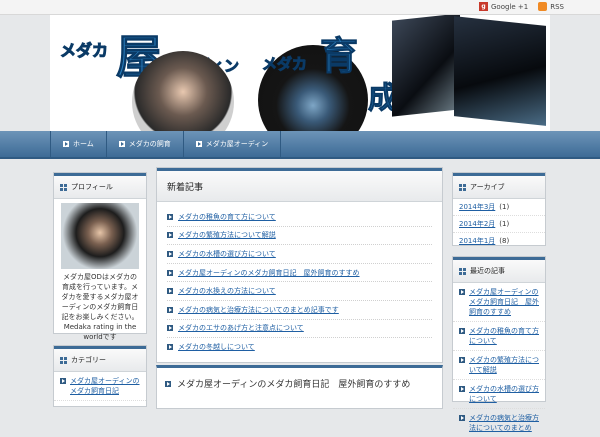 The image size is (600, 437). What do you see at coordinates (294, 385) in the screenshot?
I see `article-title: メダカ屋オーディンのメダカ飼育日記 屋外飼育のすすめ` at bounding box center [294, 385].